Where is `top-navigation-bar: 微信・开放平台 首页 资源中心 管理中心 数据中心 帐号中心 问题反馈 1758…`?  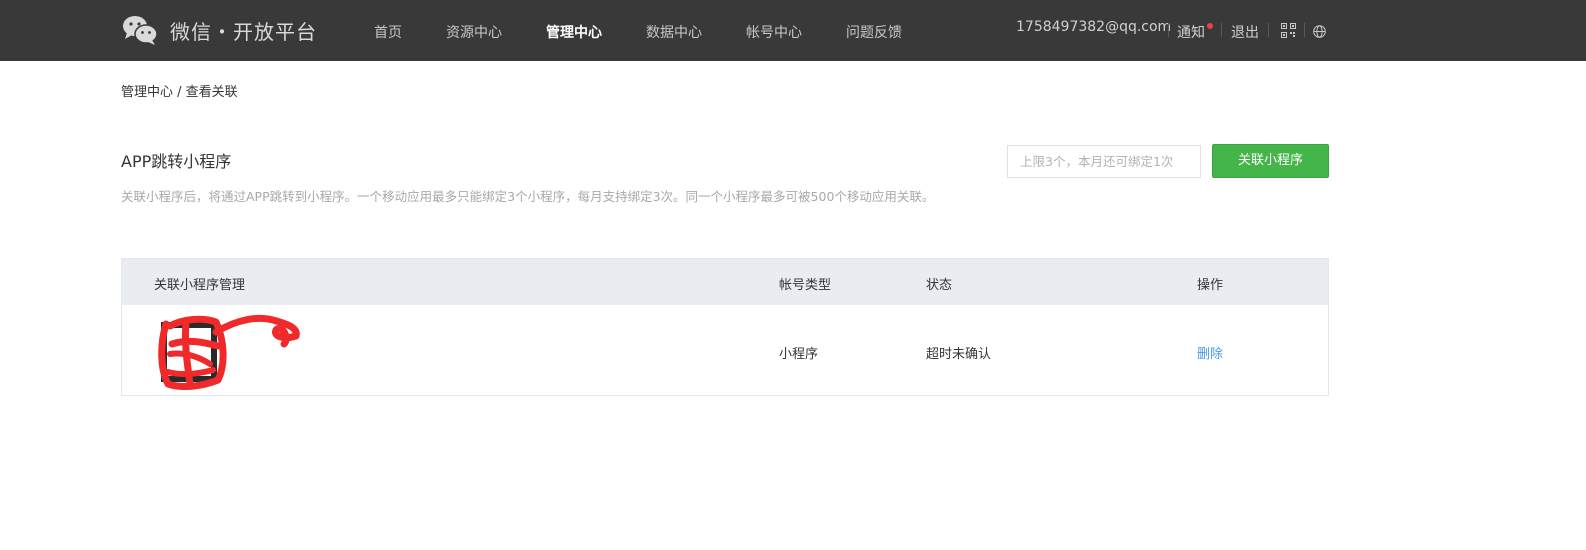
top-navigation-bar: 微信・开放平台 首页 资源中心 管理中心 数据中心 帐号中心 问题反馈 1758… is located at coordinates (793, 30).